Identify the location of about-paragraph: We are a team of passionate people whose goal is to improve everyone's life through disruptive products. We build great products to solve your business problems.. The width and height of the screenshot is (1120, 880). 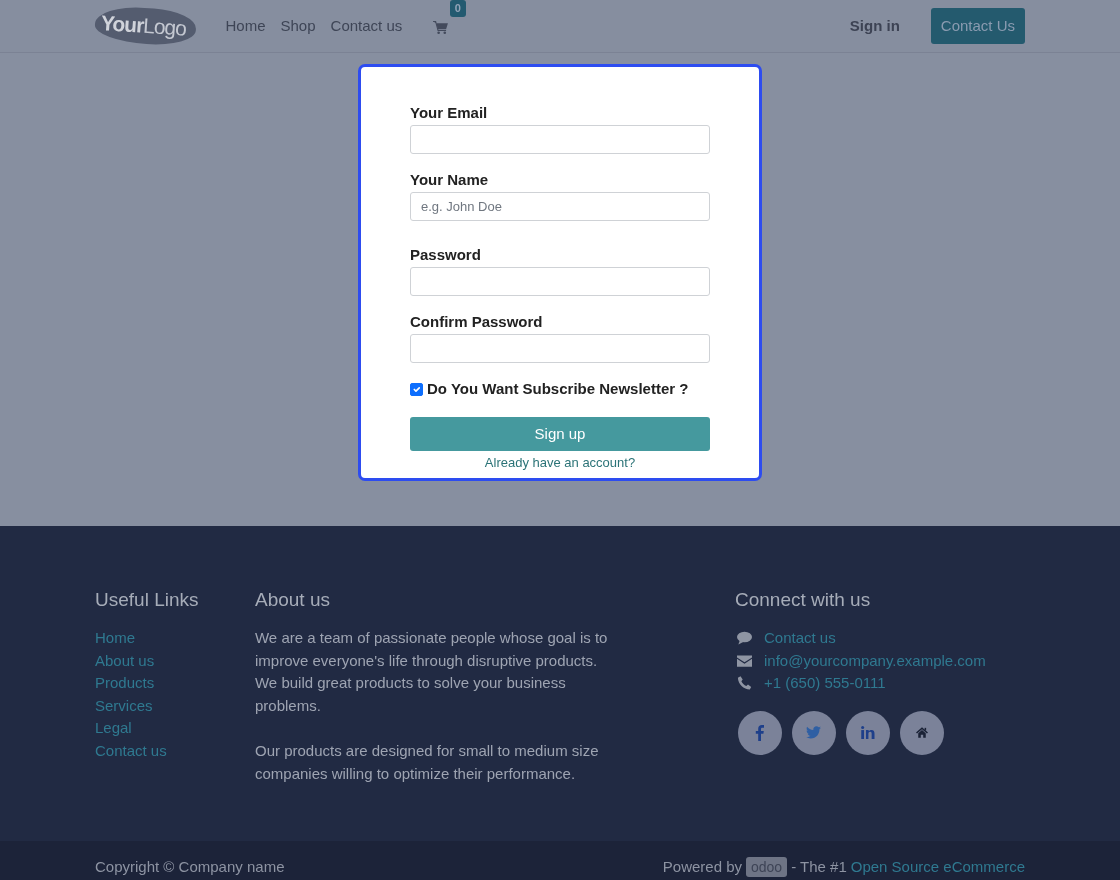
(432, 672).